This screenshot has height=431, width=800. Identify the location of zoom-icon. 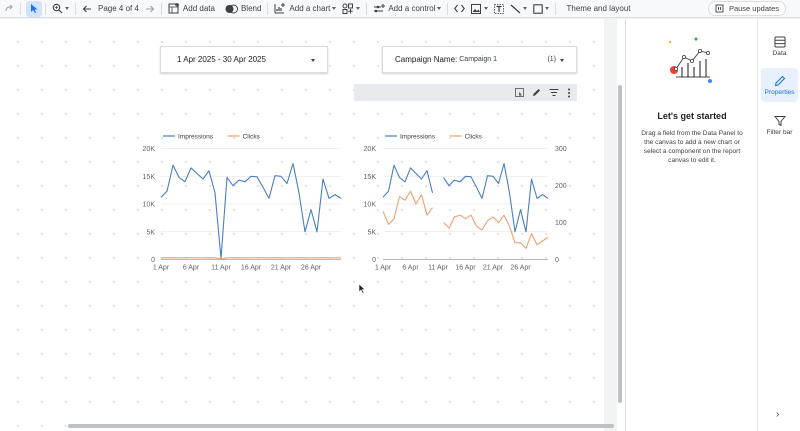
(57, 8).